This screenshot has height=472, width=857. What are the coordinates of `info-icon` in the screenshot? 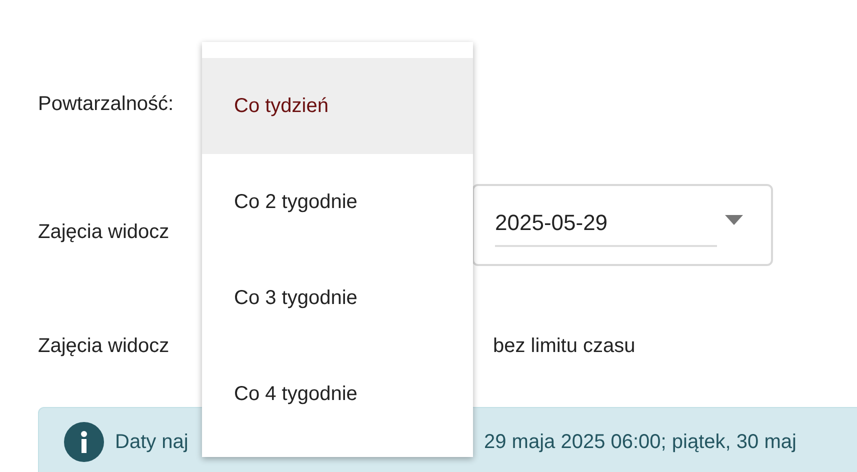 It's located at (84, 442).